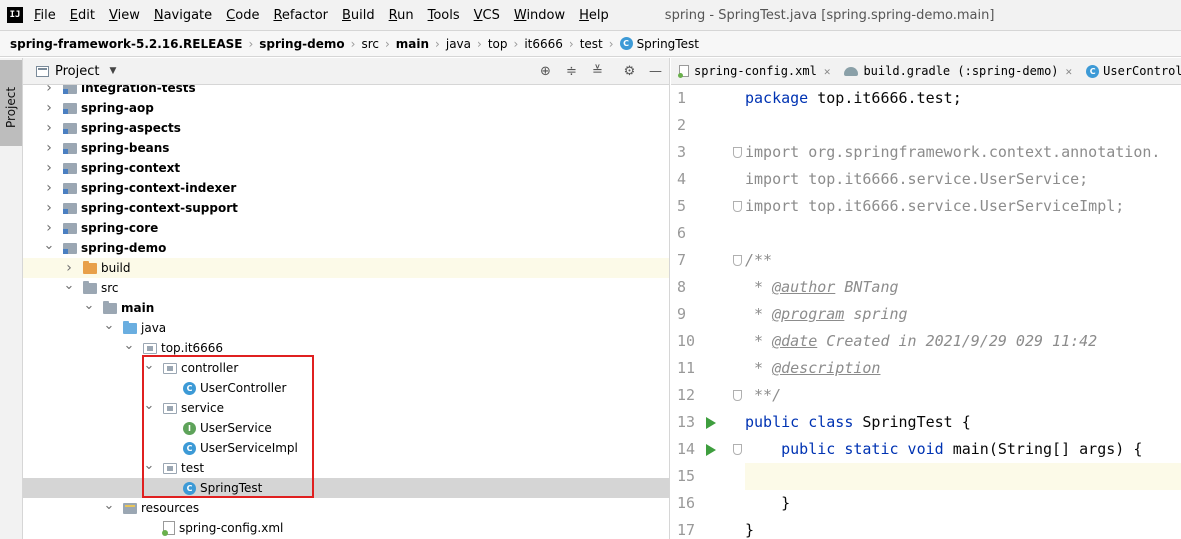  What do you see at coordinates (370, 44) in the screenshot?
I see `breadcrumb-item: src` at bounding box center [370, 44].